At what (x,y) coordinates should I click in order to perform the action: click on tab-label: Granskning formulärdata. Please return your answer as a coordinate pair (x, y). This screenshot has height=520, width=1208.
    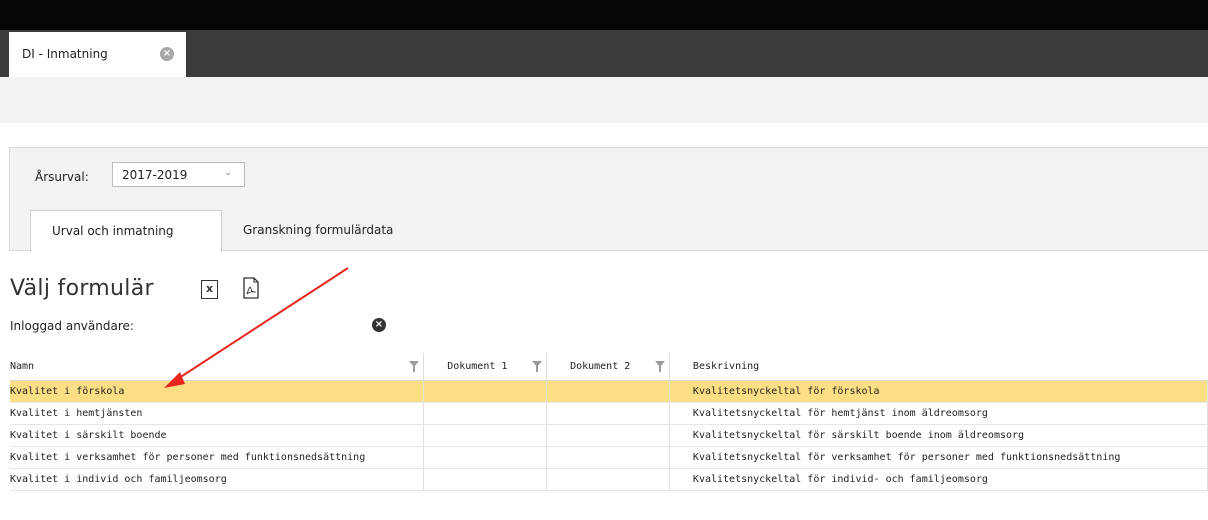
    Looking at the image, I should click on (318, 230).